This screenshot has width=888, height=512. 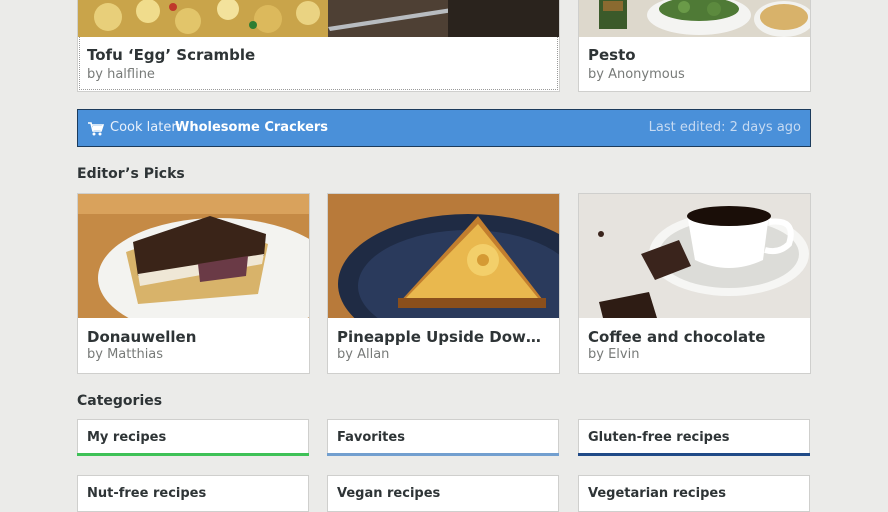 What do you see at coordinates (125, 354) in the screenshot?
I see `recipe-author: by Matthias` at bounding box center [125, 354].